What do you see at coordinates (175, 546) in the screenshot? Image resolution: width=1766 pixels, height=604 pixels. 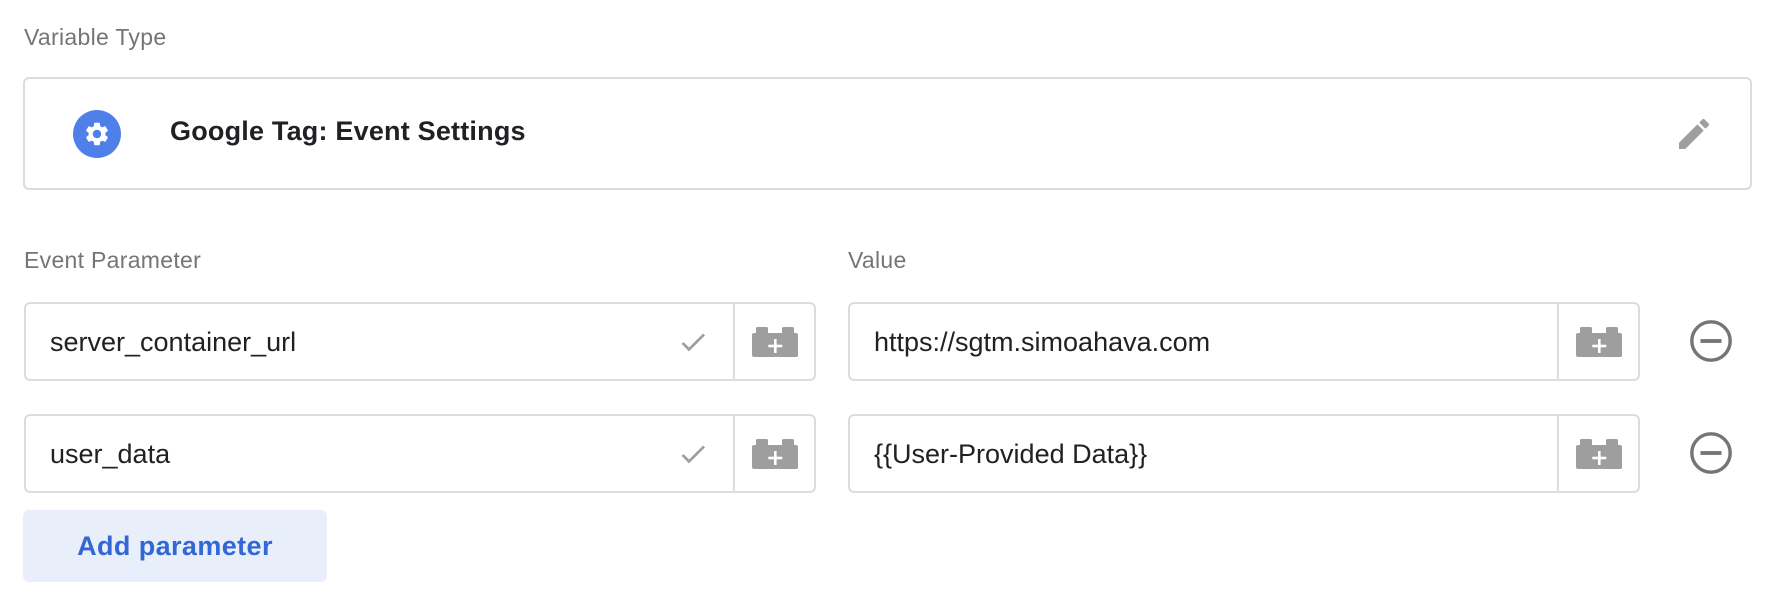 I see `add-parameter-button: Add parameter` at bounding box center [175, 546].